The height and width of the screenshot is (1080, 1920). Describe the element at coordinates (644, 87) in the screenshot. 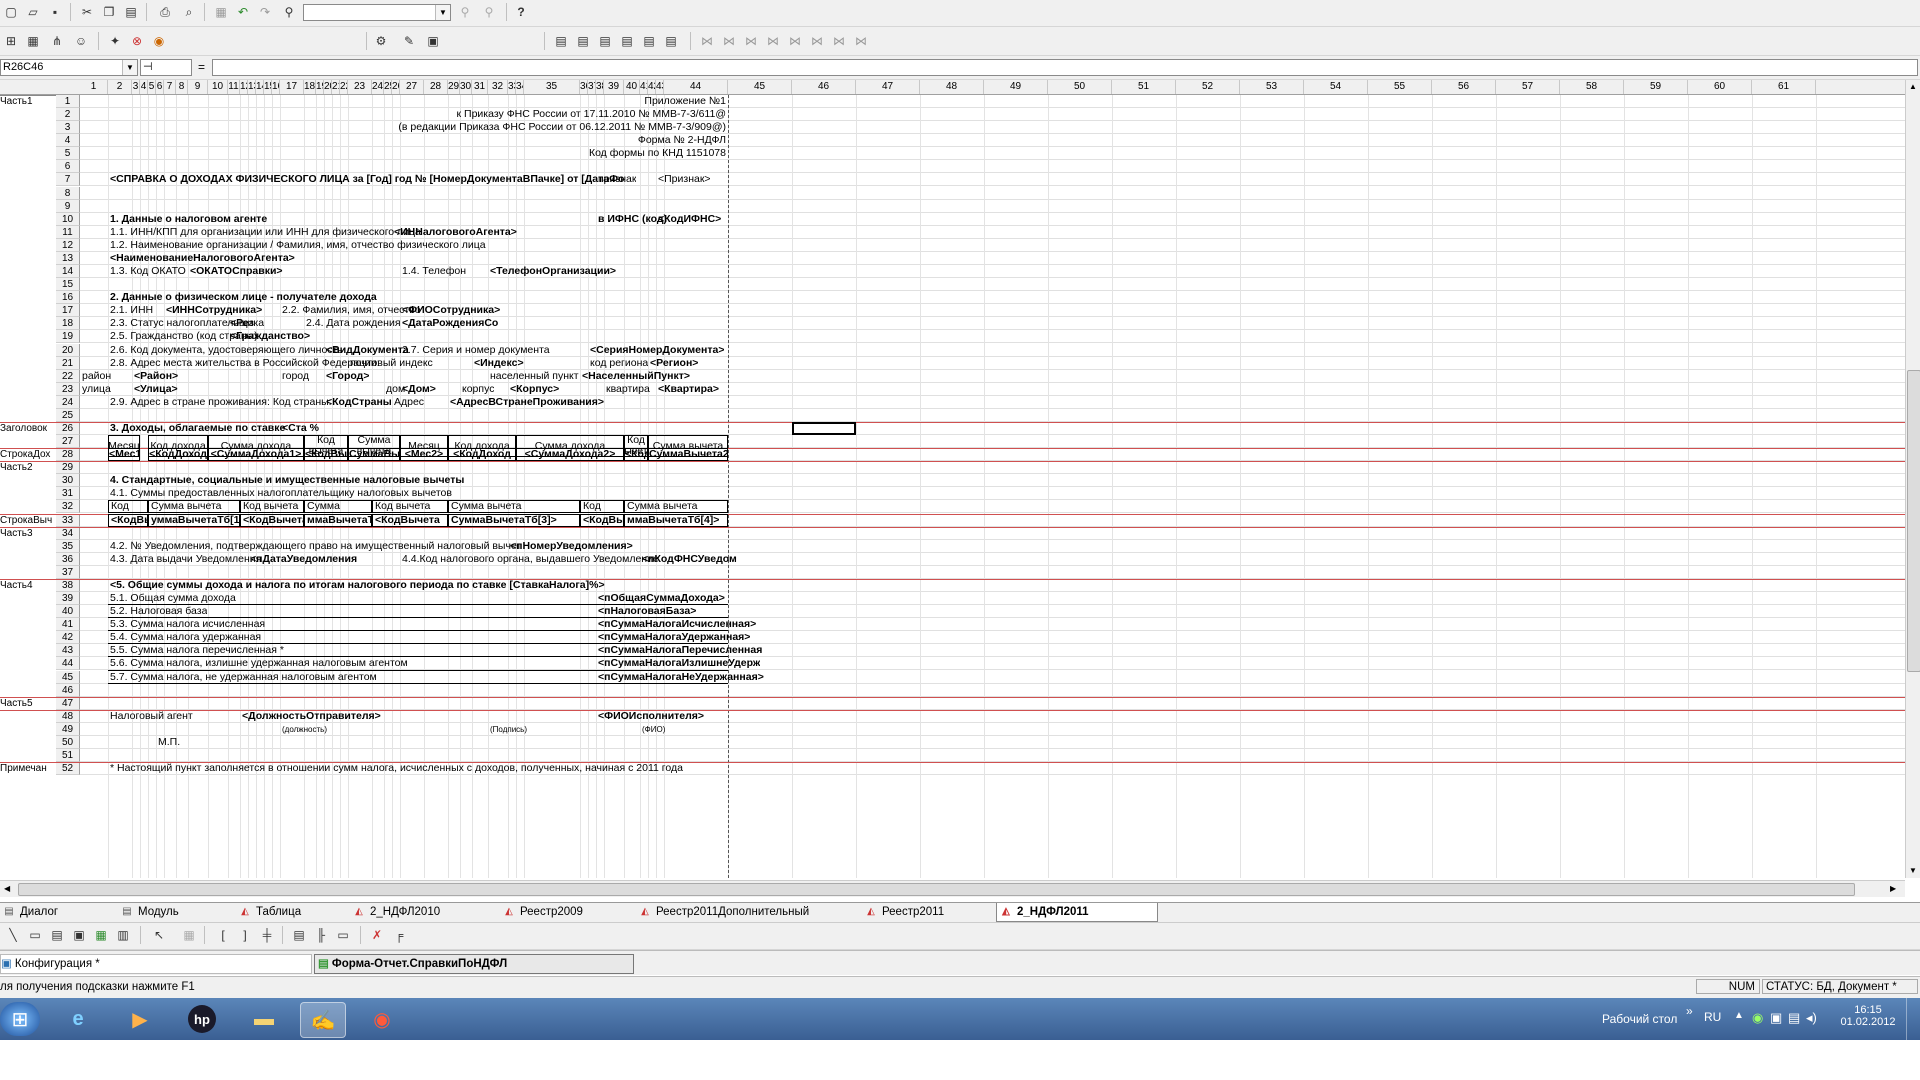

I see `column-header-cell: 41` at that location.